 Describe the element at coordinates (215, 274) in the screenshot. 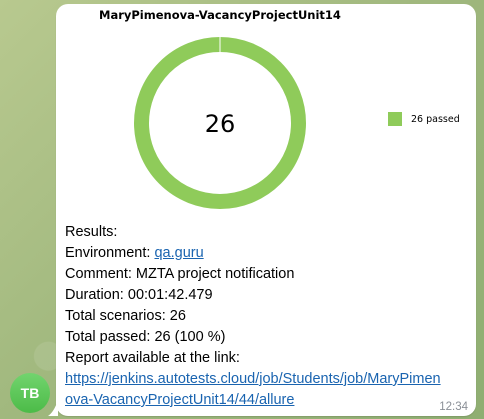

I see `comment-value: MZTA project notification` at that location.